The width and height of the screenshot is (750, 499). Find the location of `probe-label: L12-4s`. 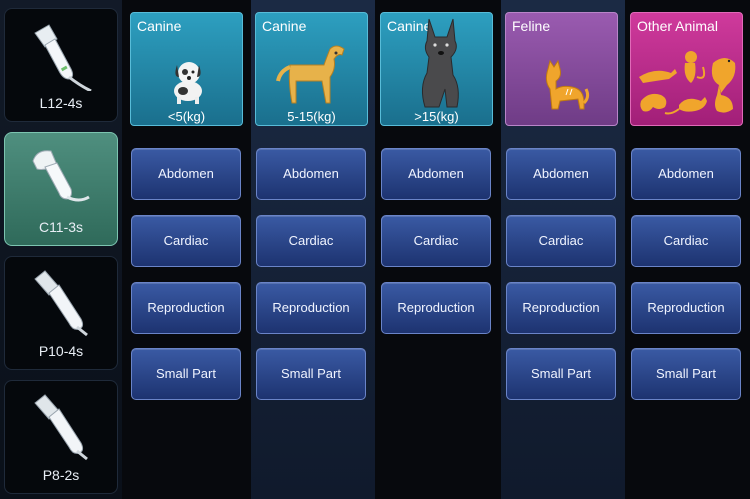

probe-label: L12-4s is located at coordinates (61, 103).